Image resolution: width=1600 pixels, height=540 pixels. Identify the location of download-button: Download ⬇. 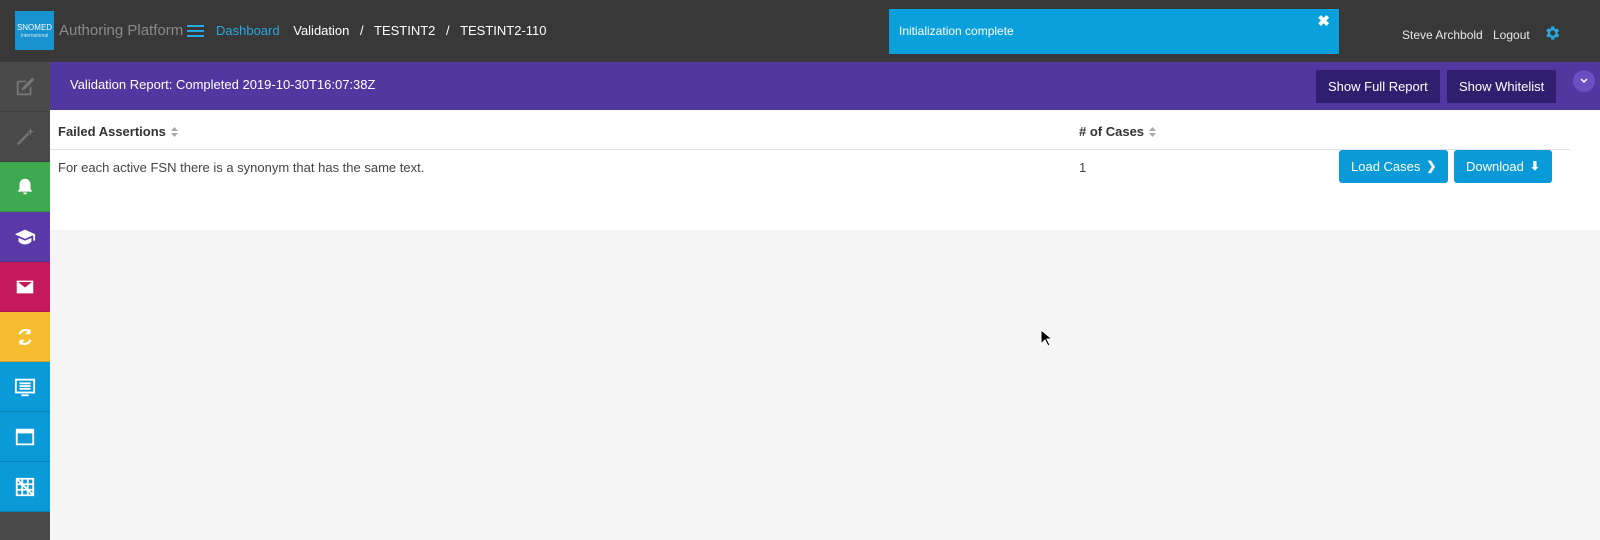
(1503, 166).